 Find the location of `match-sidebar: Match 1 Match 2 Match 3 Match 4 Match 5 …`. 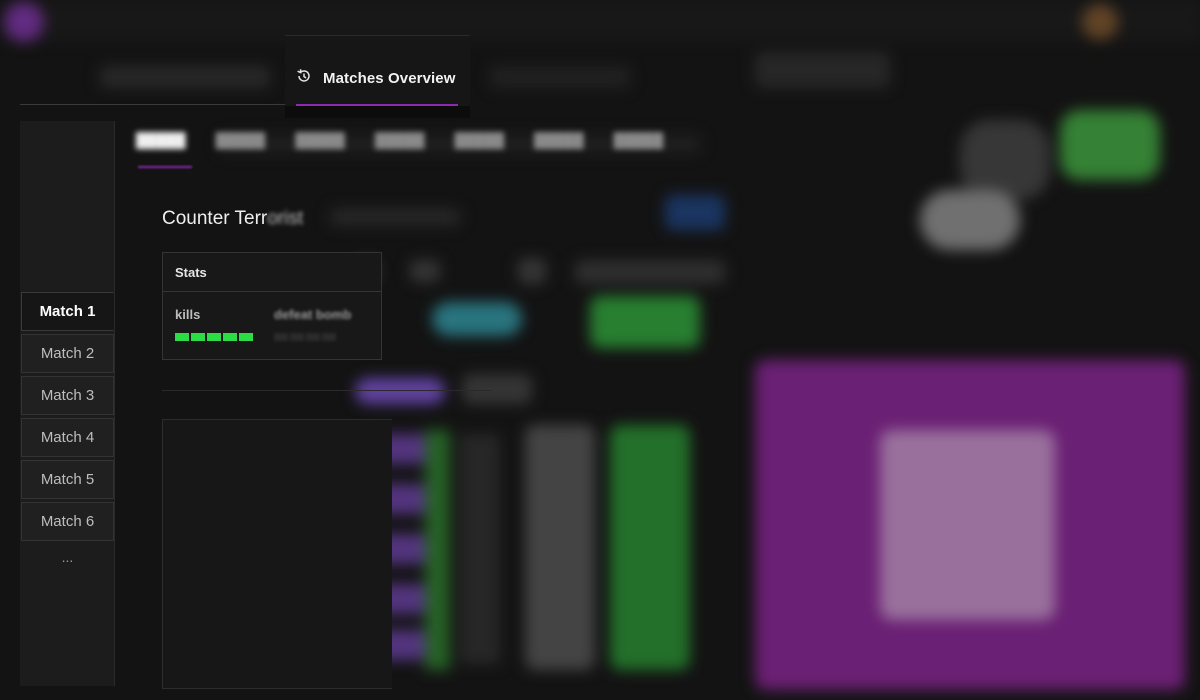

match-sidebar: Match 1 Match 2 Match 3 Match 4 Match 5 … is located at coordinates (67, 403).